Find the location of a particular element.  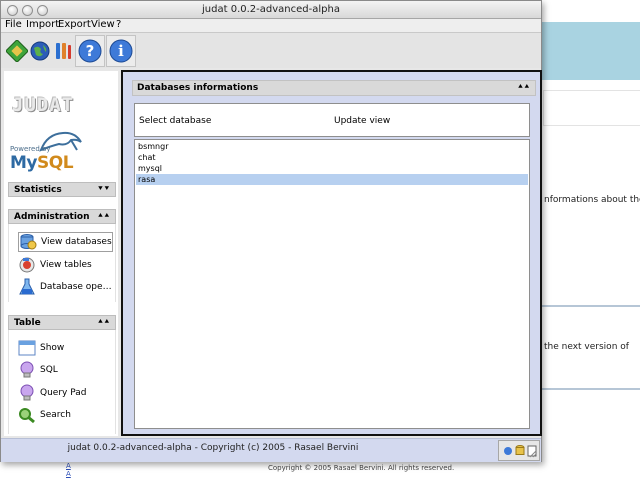

update-view-label: Update view is located at coordinates (362, 121).